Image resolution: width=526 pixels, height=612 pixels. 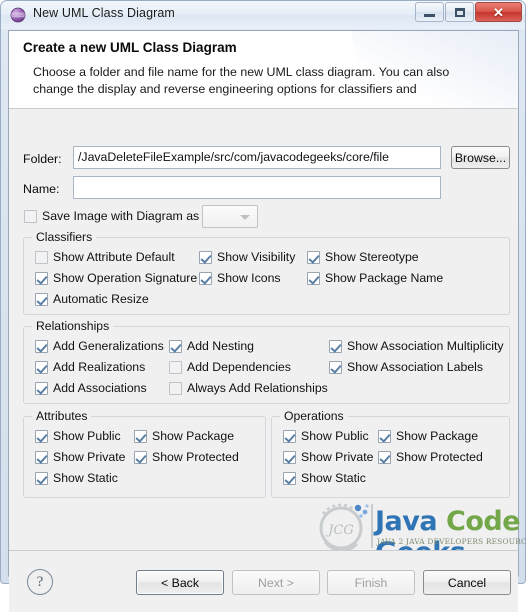 I want to click on checkbox-label: Show Package Name, so click(x=384, y=278).